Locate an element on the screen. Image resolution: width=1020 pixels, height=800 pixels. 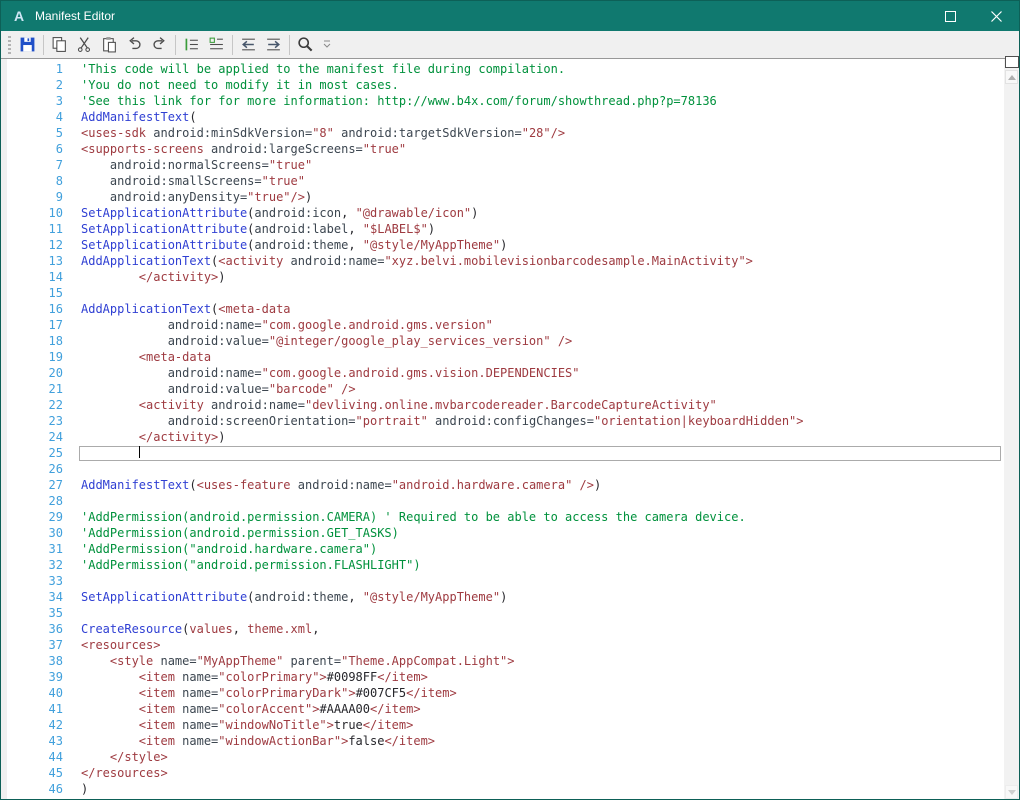
toolbar-overflow-button is located at coordinates (327, 45).